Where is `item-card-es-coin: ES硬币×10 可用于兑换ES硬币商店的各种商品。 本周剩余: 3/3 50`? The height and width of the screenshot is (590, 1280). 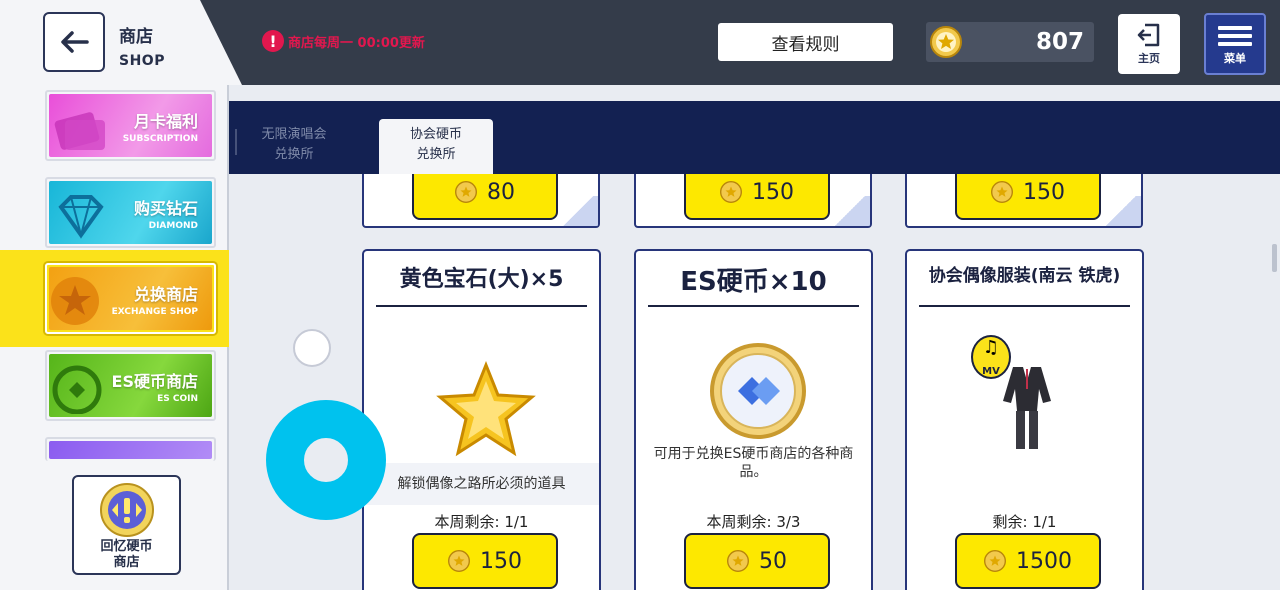
item-card-es-coin: ES硬币×10 可用于兑换ES硬币商店的各种商品。 本周剩余: 3/3 50 is located at coordinates (753, 419).